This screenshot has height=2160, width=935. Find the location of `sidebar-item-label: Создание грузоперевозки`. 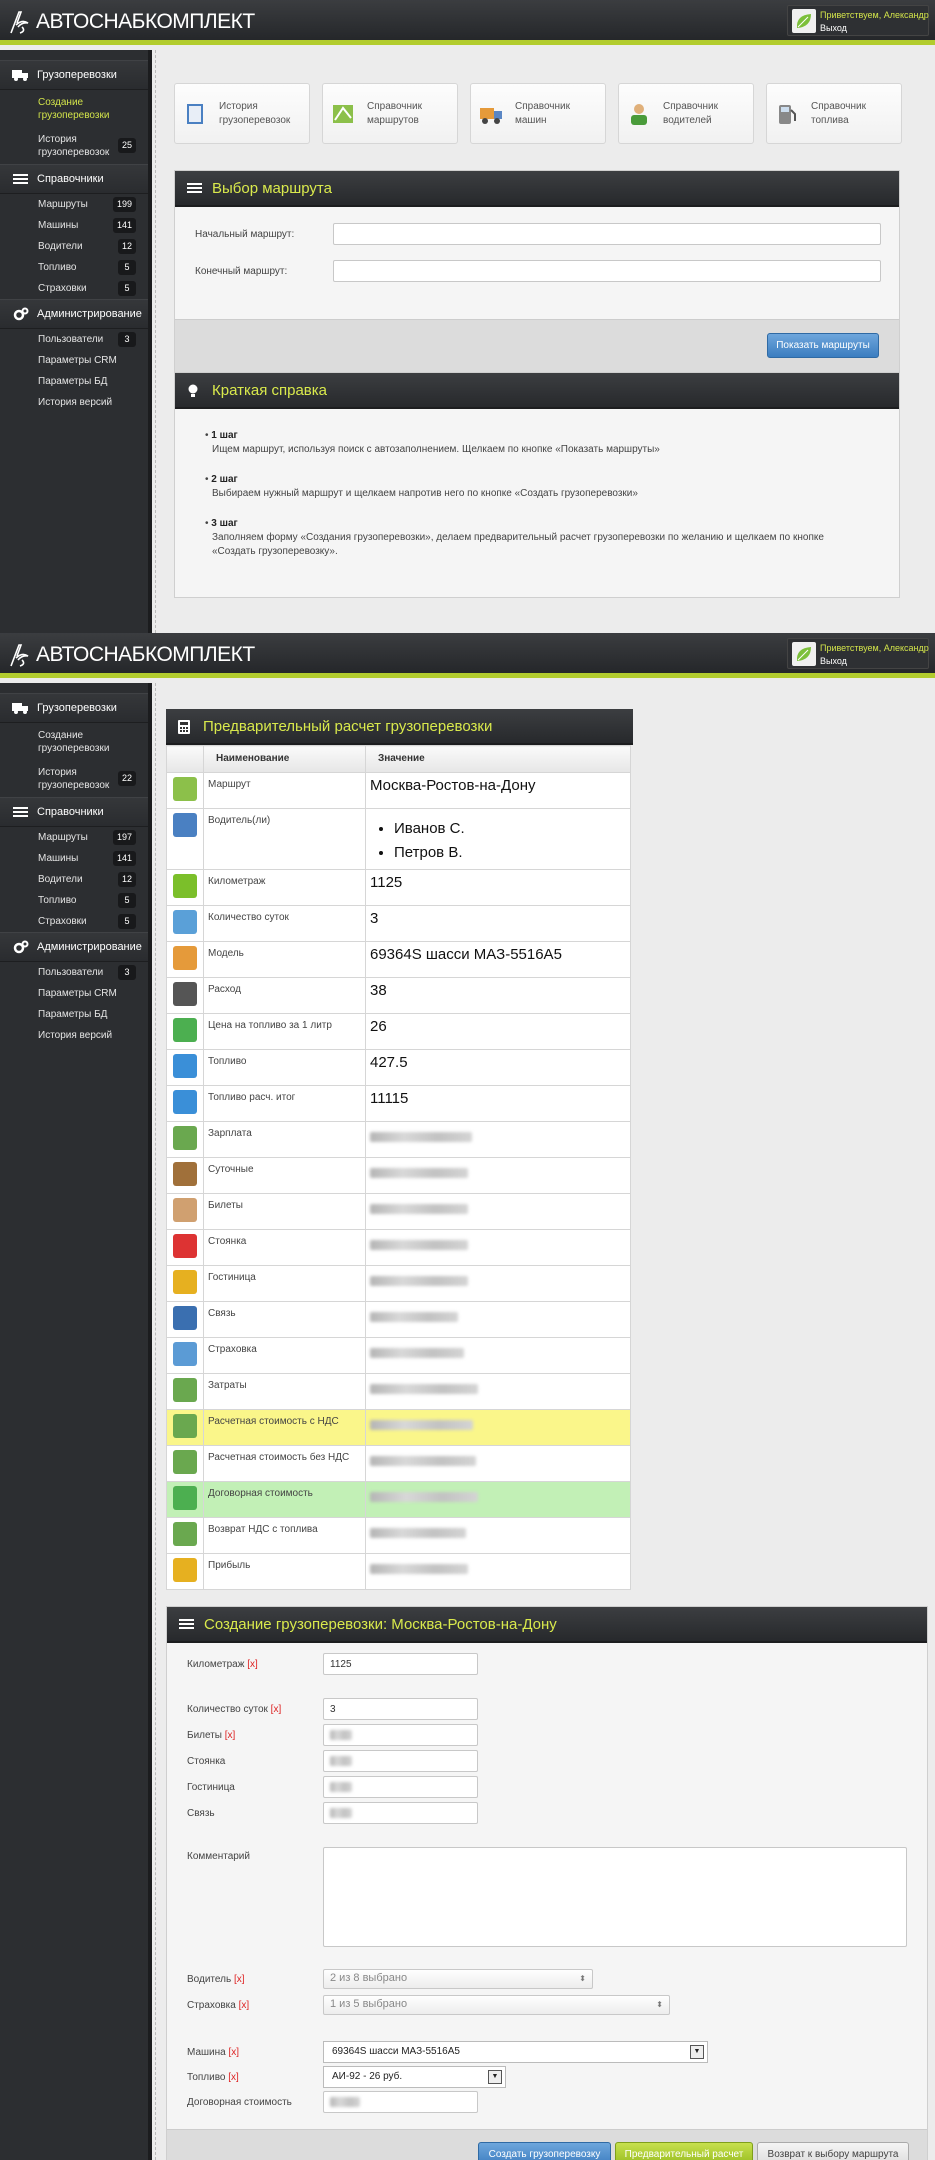

sidebar-item-label: Создание грузоперевозки is located at coordinates (74, 108).